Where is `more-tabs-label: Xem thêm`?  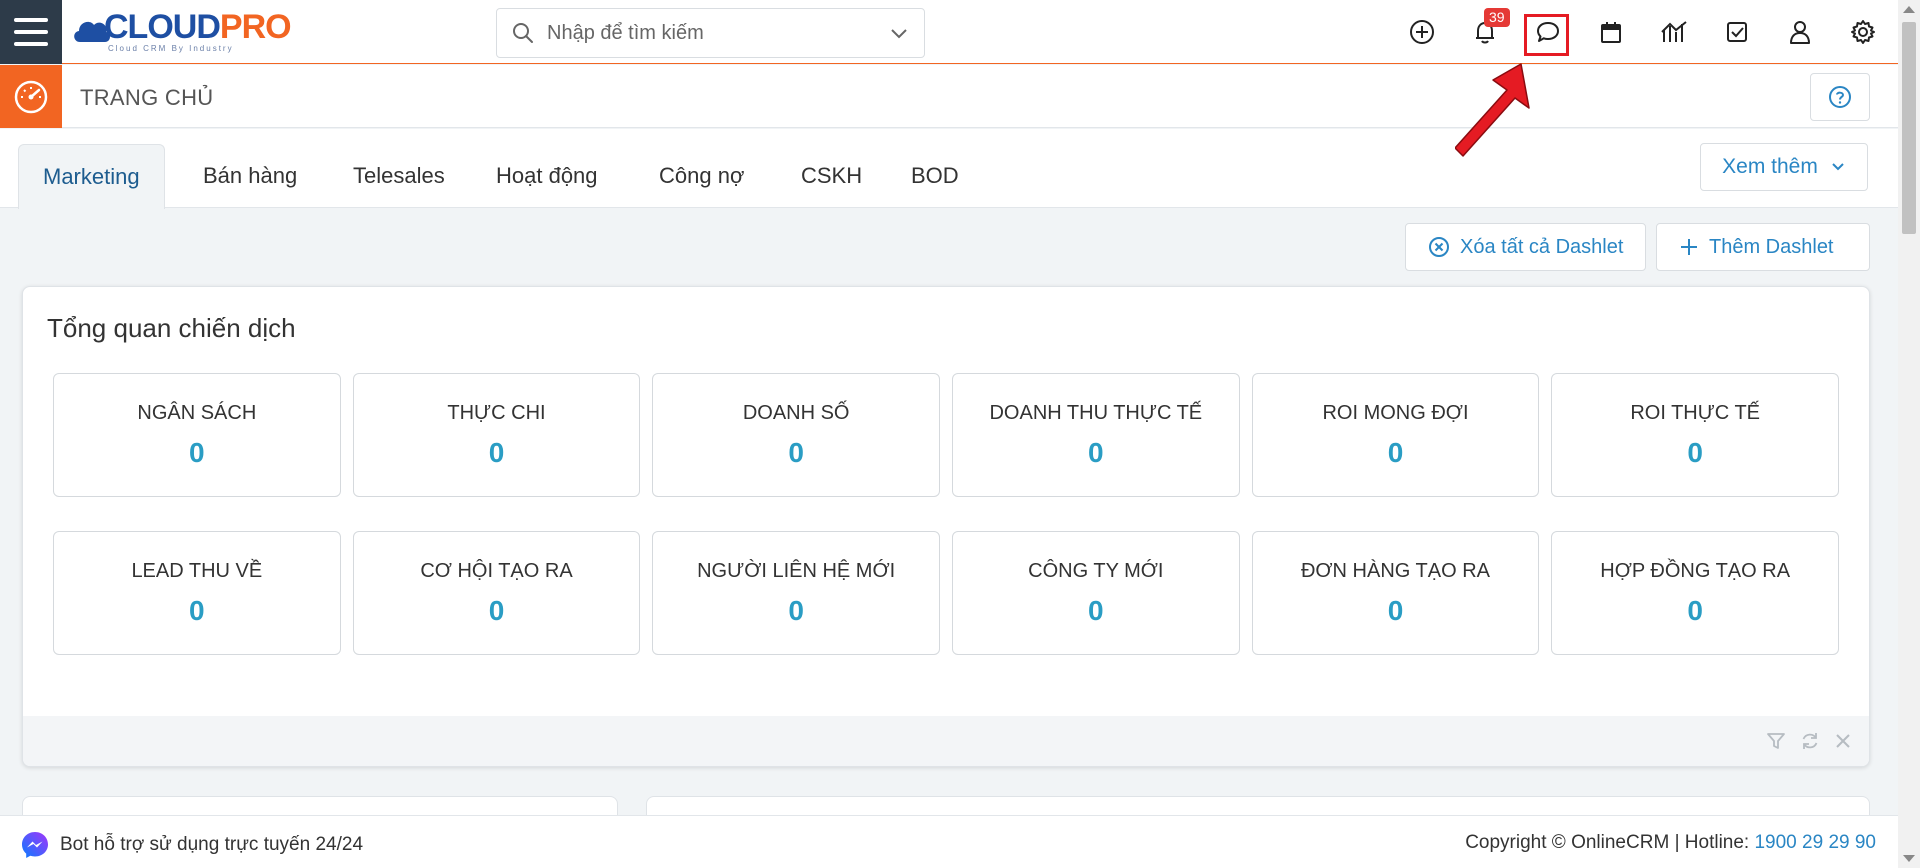
more-tabs-label: Xem thêm is located at coordinates (1770, 166).